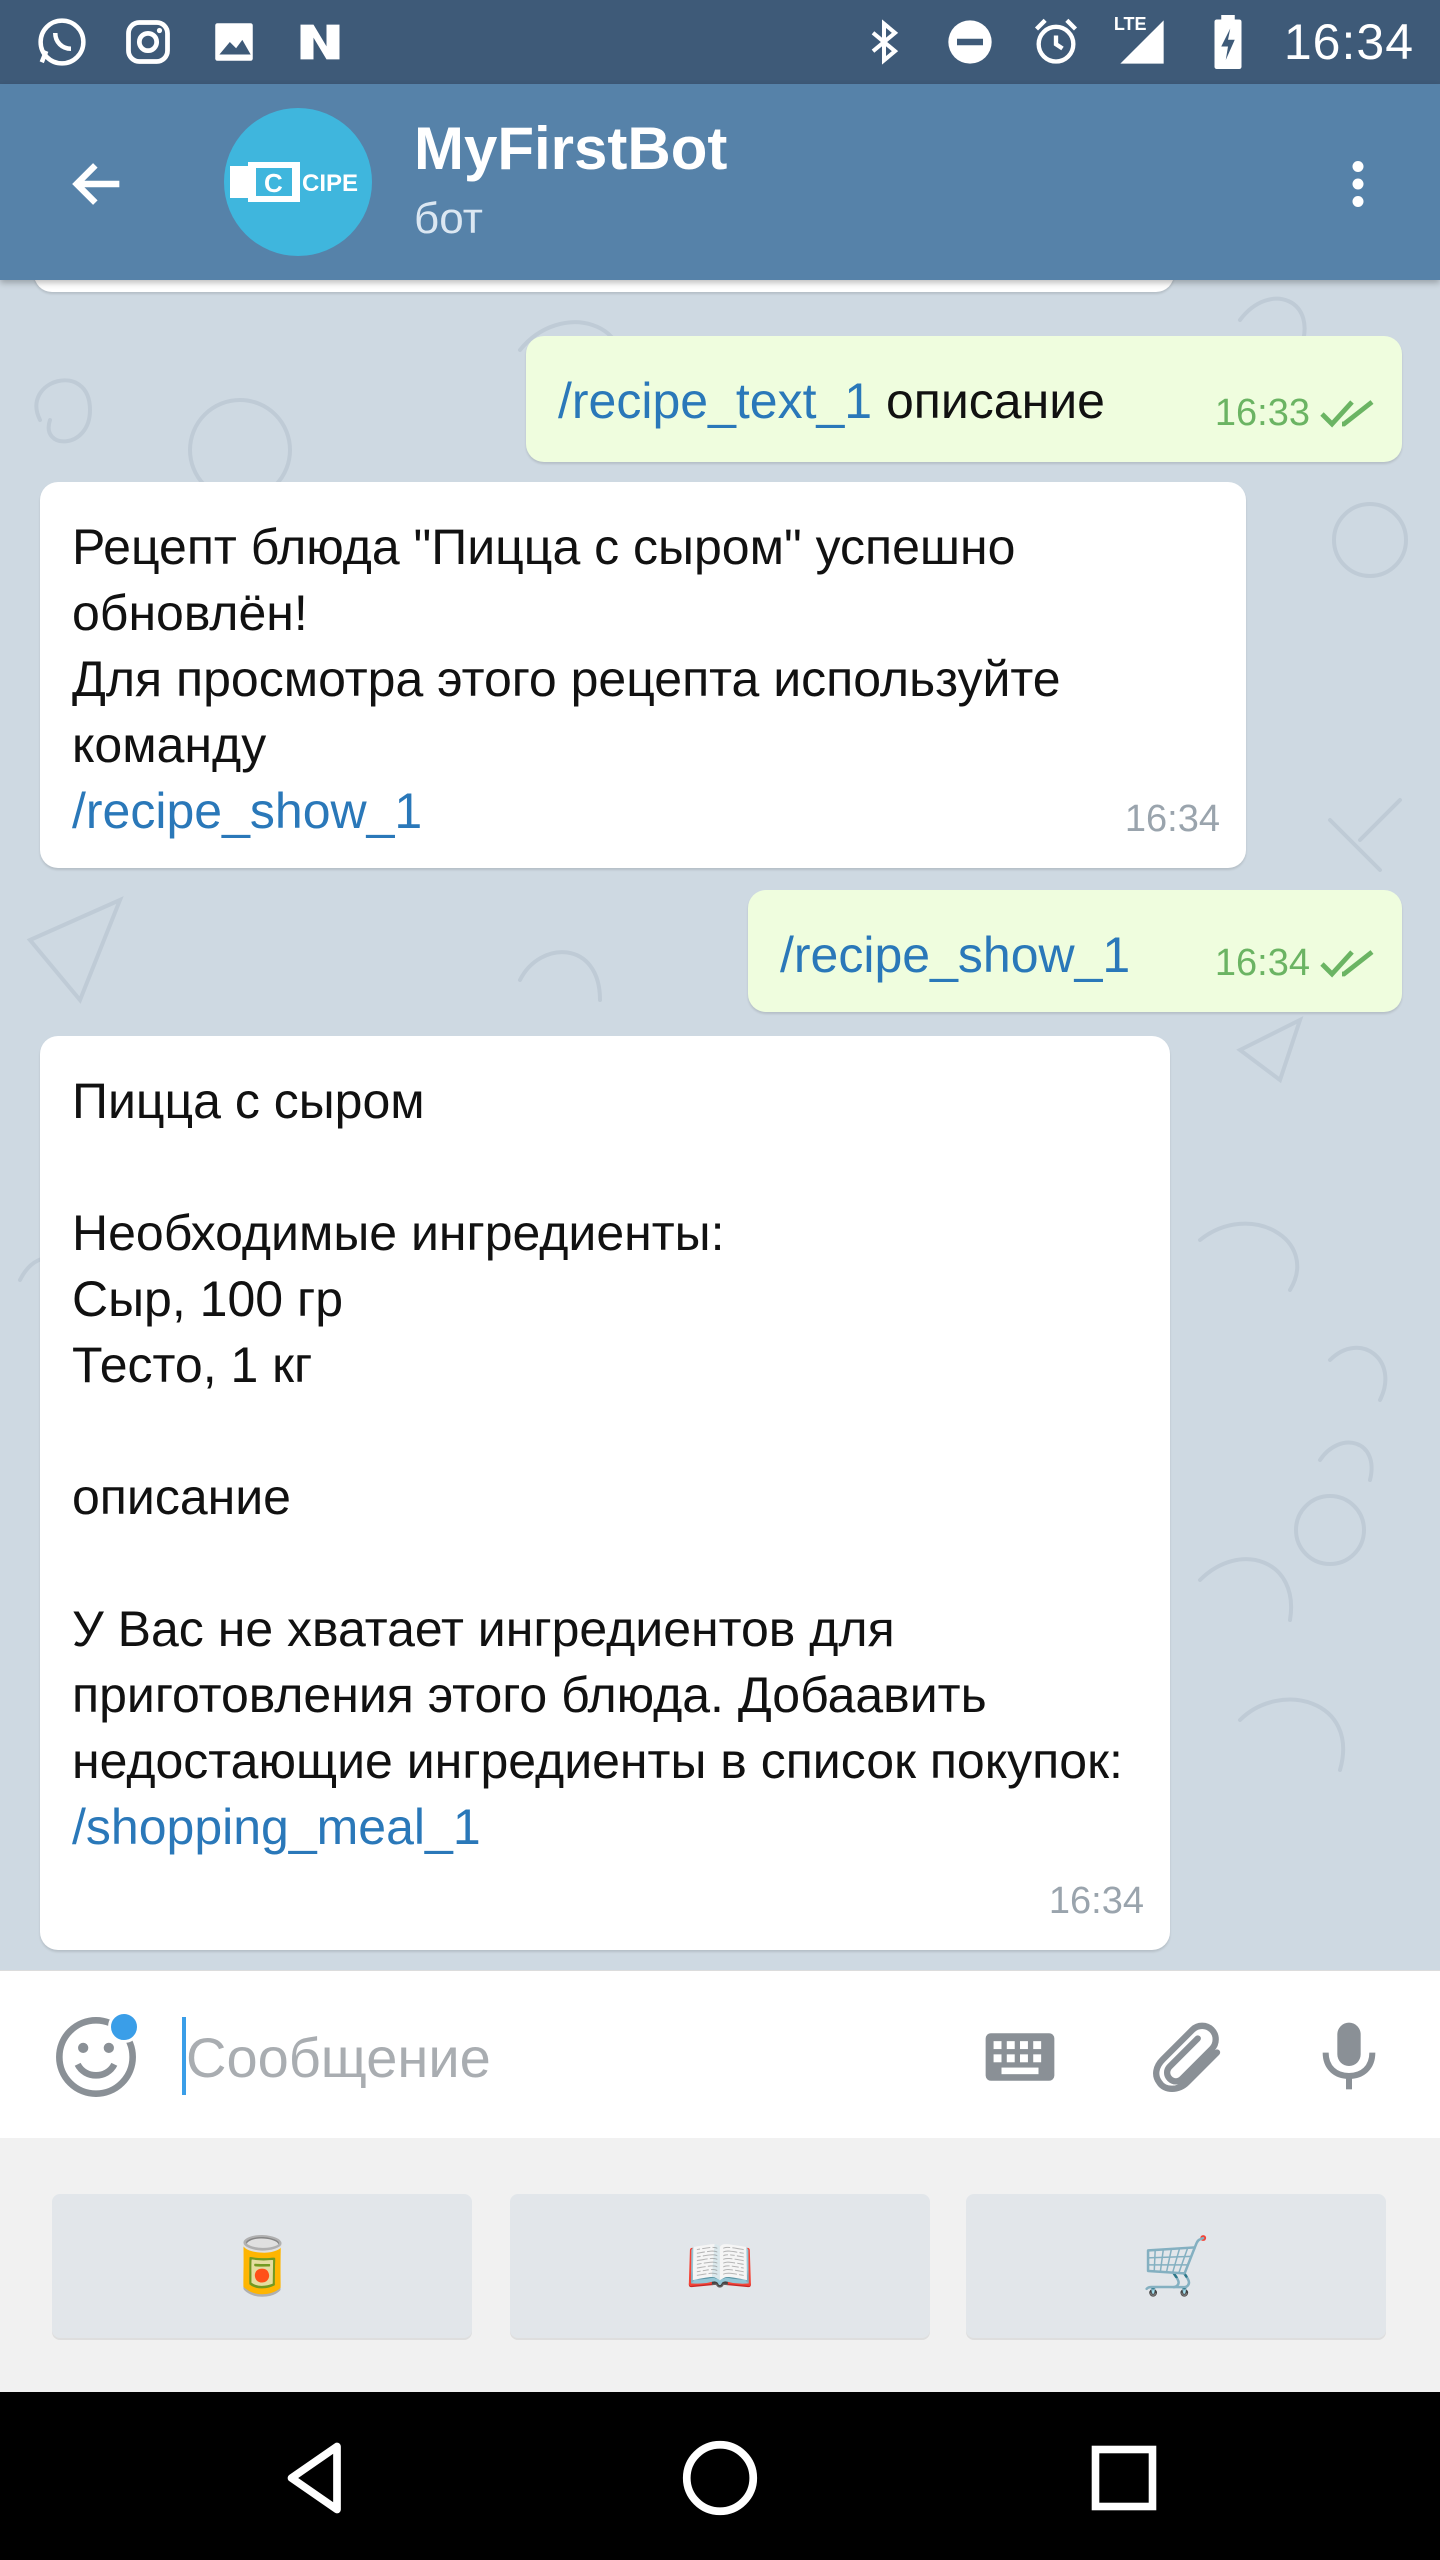  Describe the element at coordinates (1056, 42) in the screenshot. I see `alarm-icon` at that location.